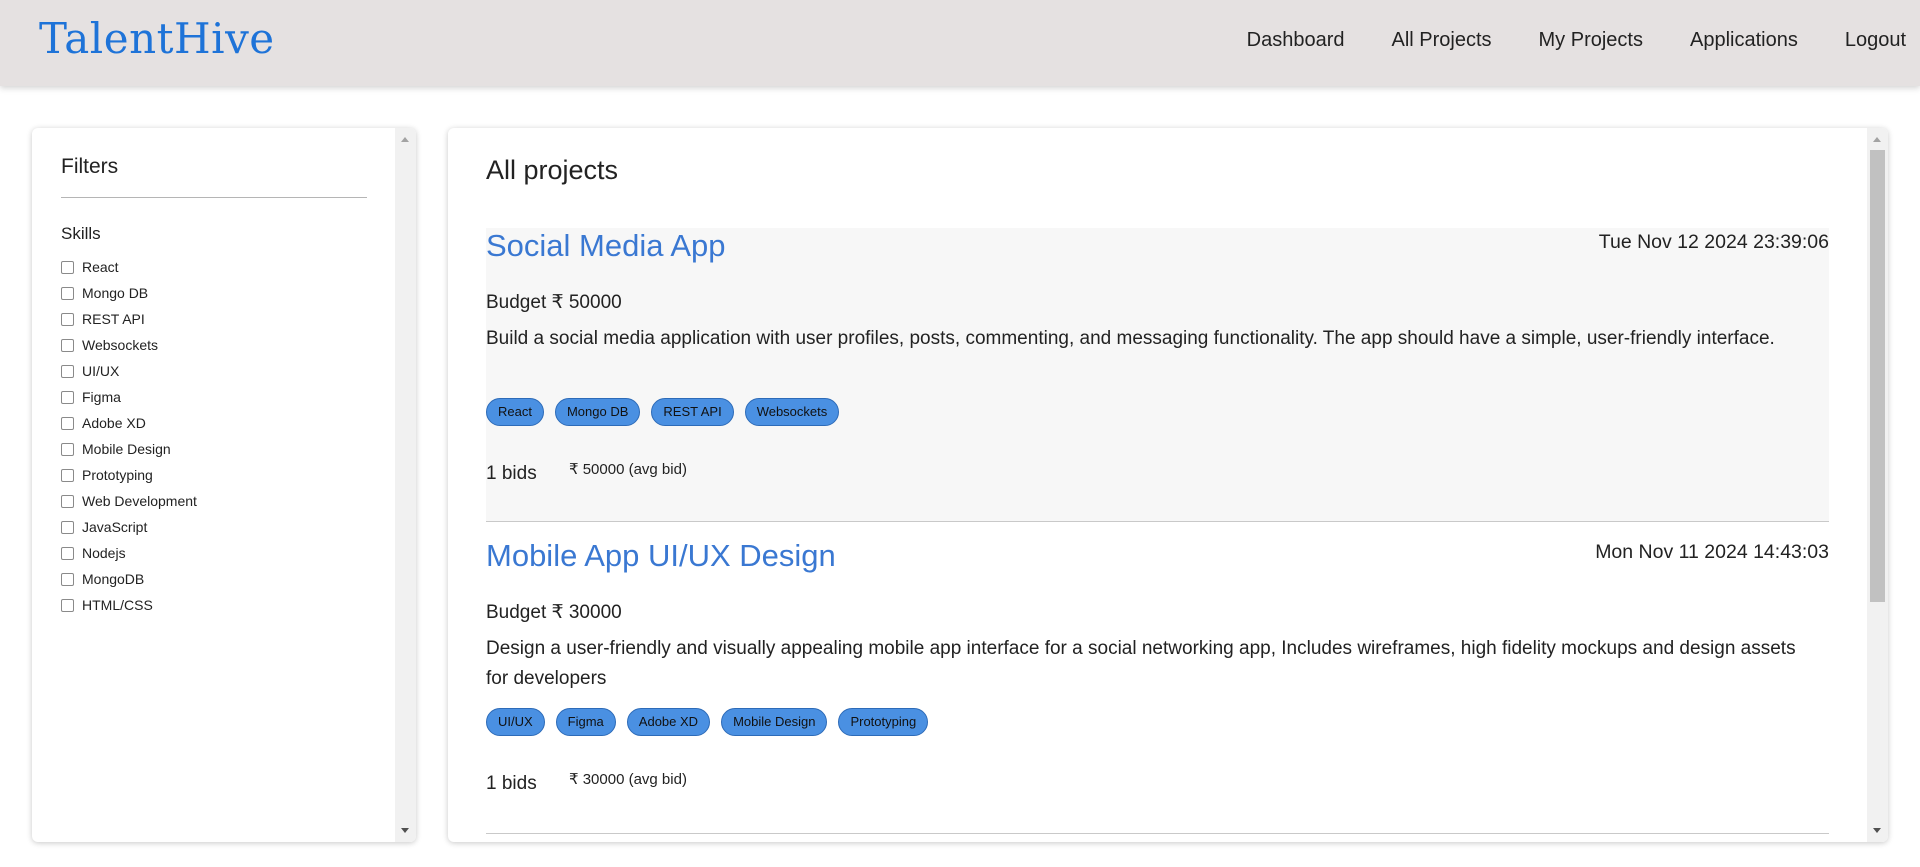 This screenshot has height=867, width=1920. I want to click on scrollbar-thumb, so click(1877, 376).